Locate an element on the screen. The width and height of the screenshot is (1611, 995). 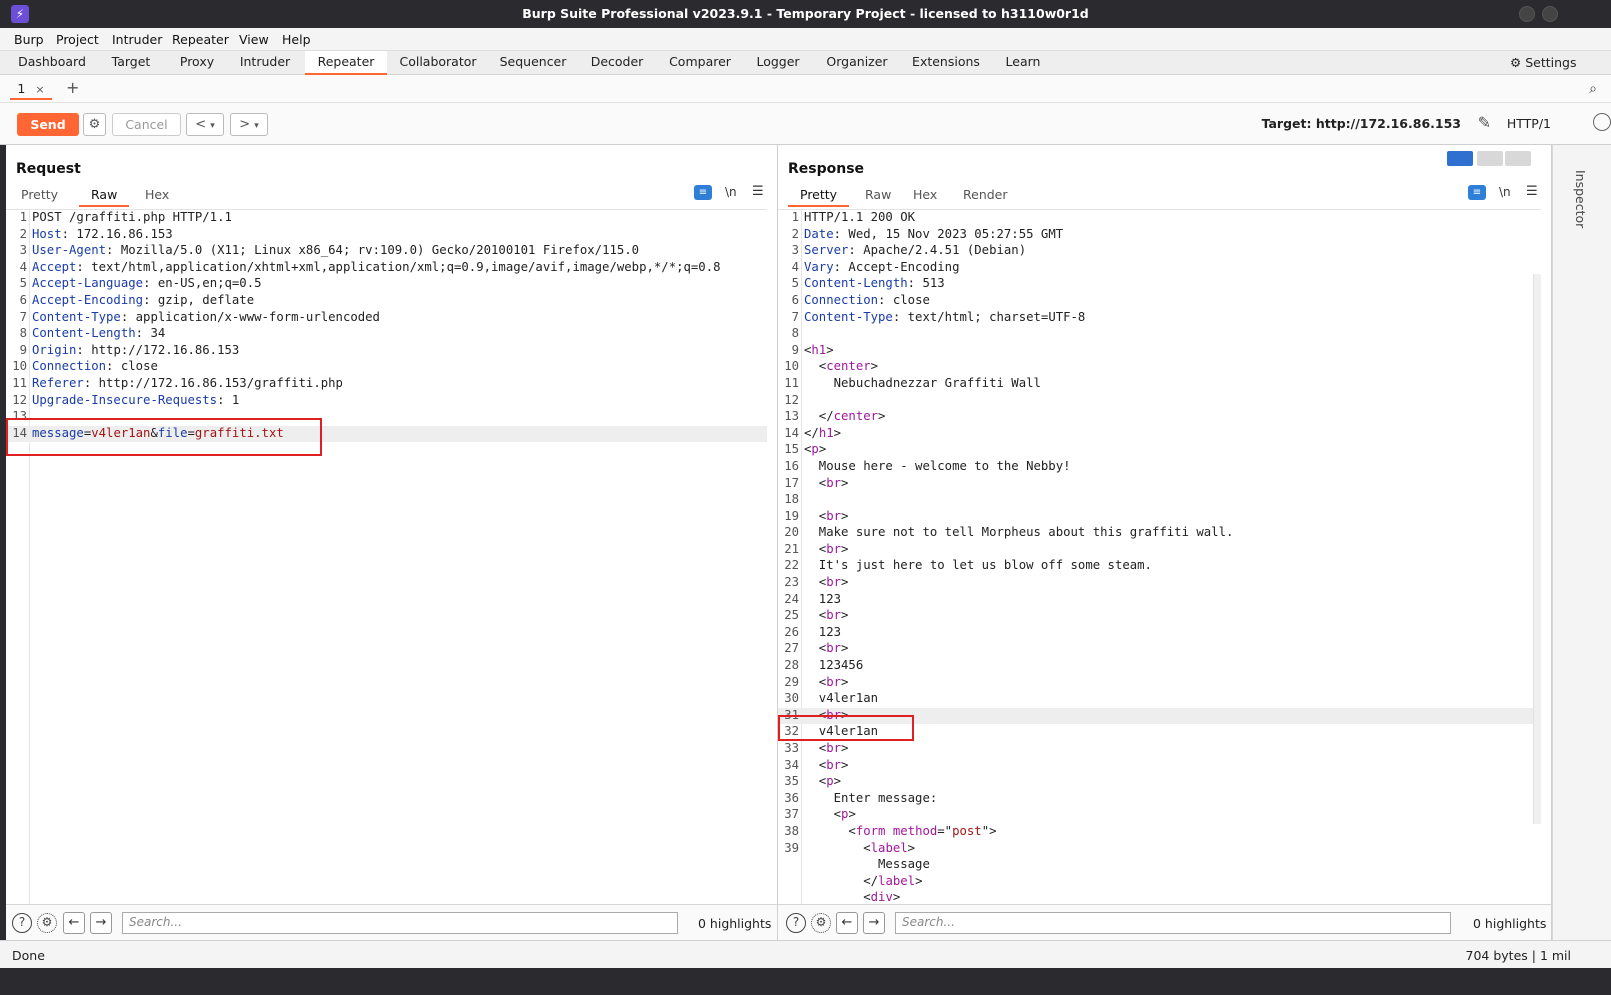
response-tab-render: Render is located at coordinates (985, 194).